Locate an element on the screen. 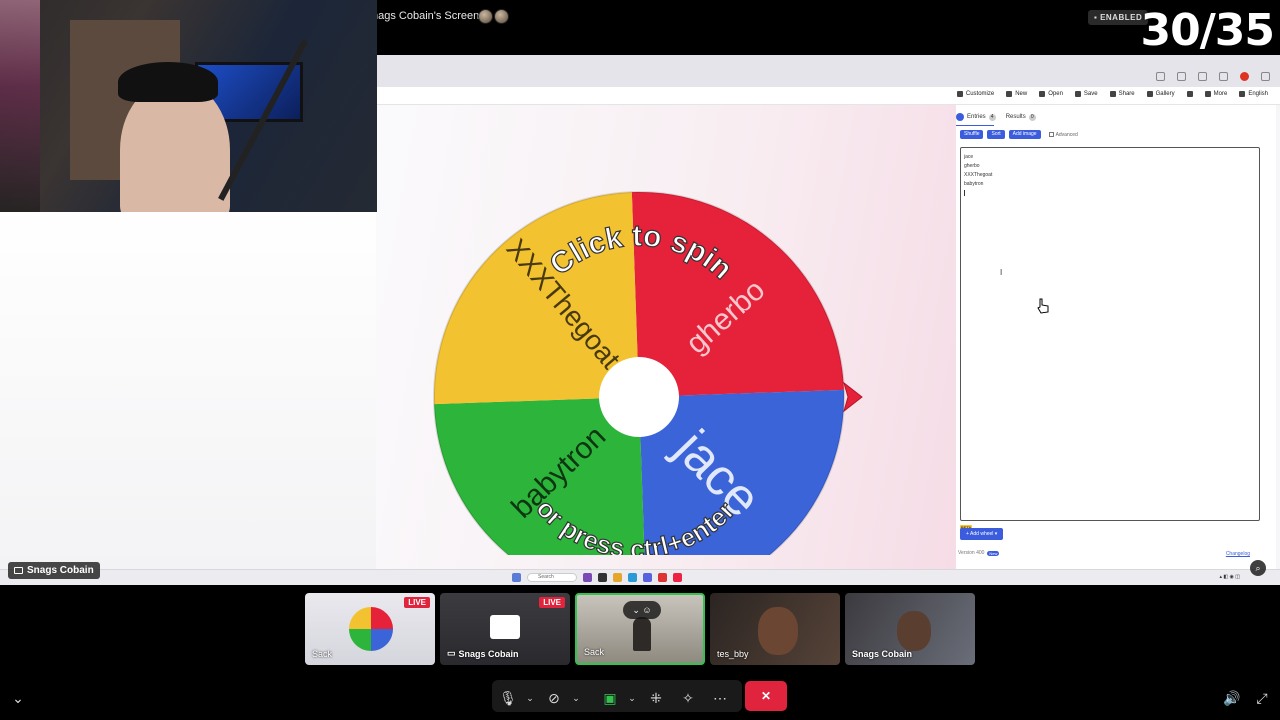 The height and width of the screenshot is (720, 1280). participant-tile: LIVE ▭ Snags Cobain is located at coordinates (505, 629).